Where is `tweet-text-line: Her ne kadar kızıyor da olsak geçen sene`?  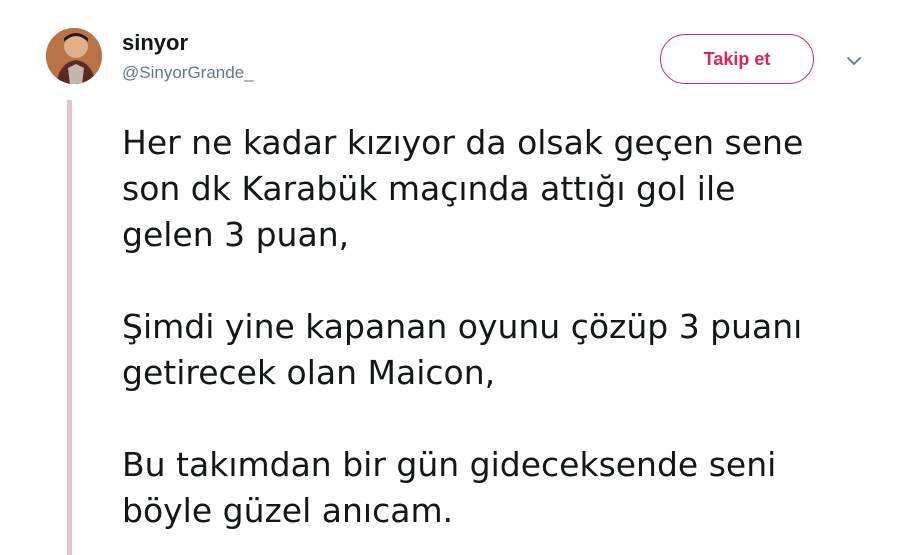
tweet-text-line: Her ne kadar kızıyor da olsak geçen sene is located at coordinates (463, 142).